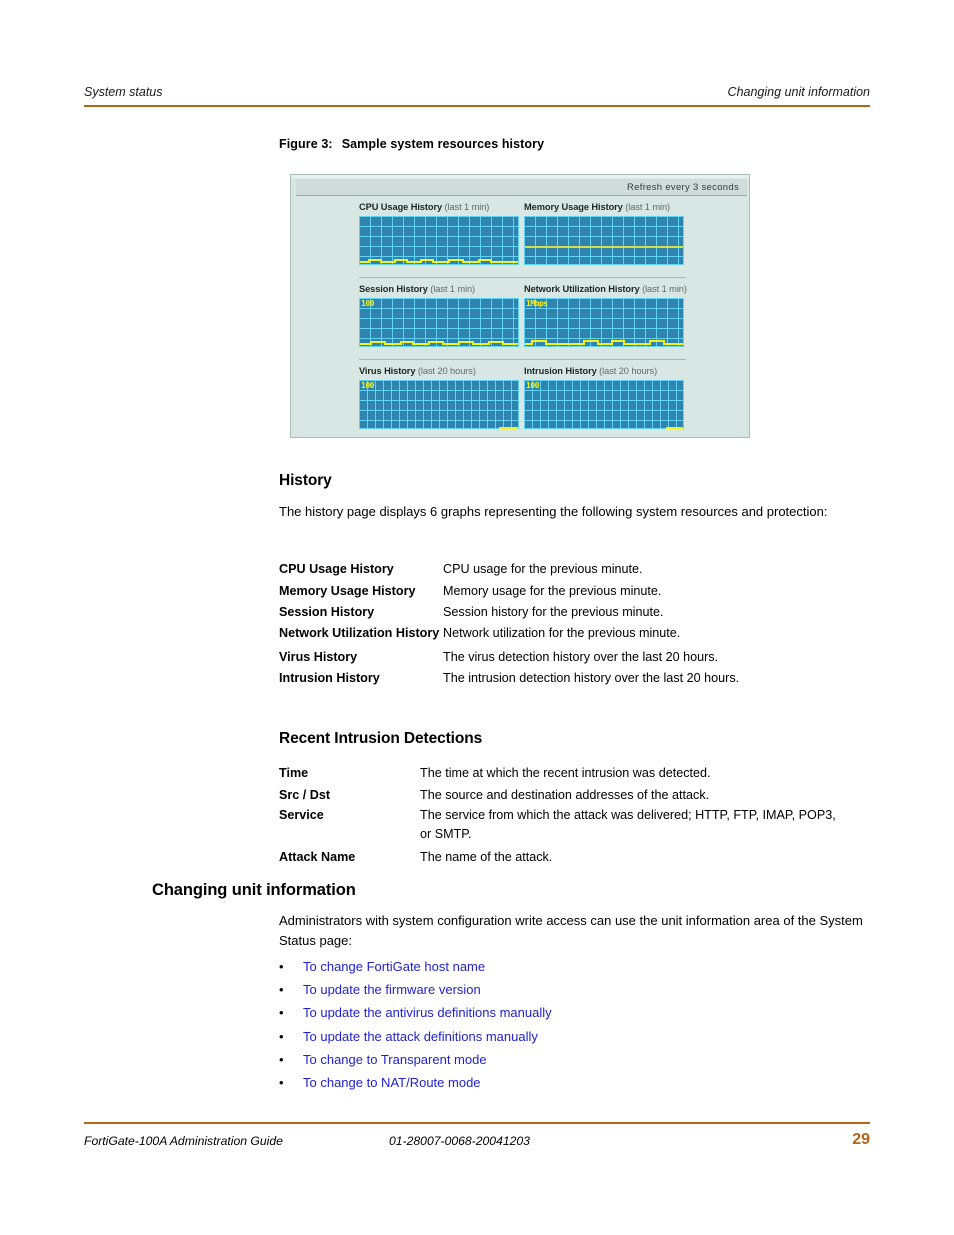 The width and height of the screenshot is (954, 1235). I want to click on link-update-firmware-version: To update the firmware version, so click(392, 989).